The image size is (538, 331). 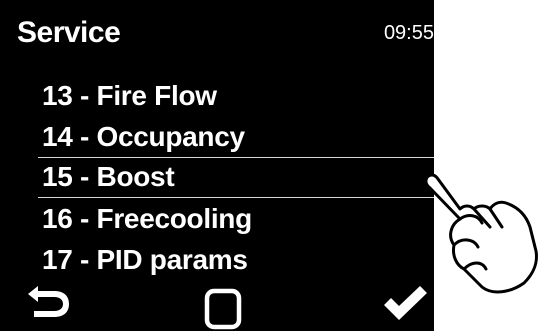 I want to click on menu-item-boost: 15 - Boost, so click(x=236, y=177).